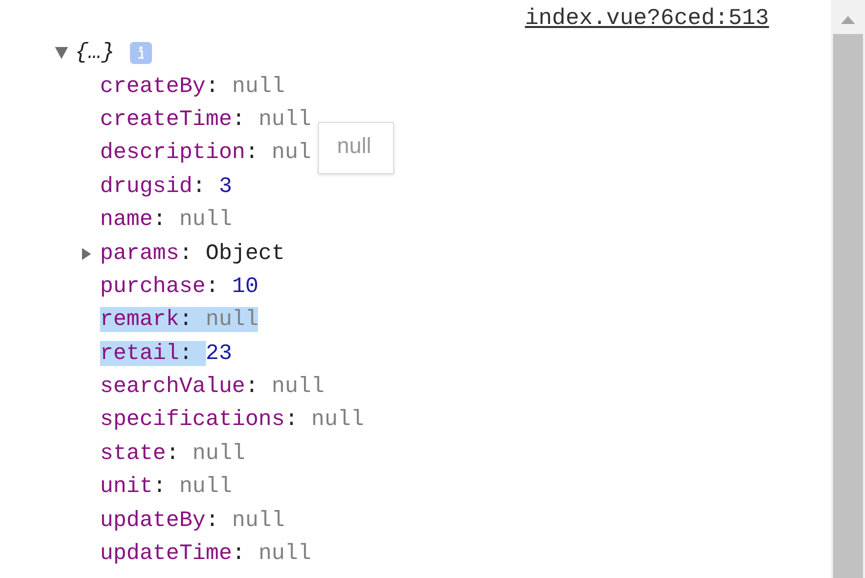 This screenshot has height=578, width=865. I want to click on property-key: params:, so click(153, 253).